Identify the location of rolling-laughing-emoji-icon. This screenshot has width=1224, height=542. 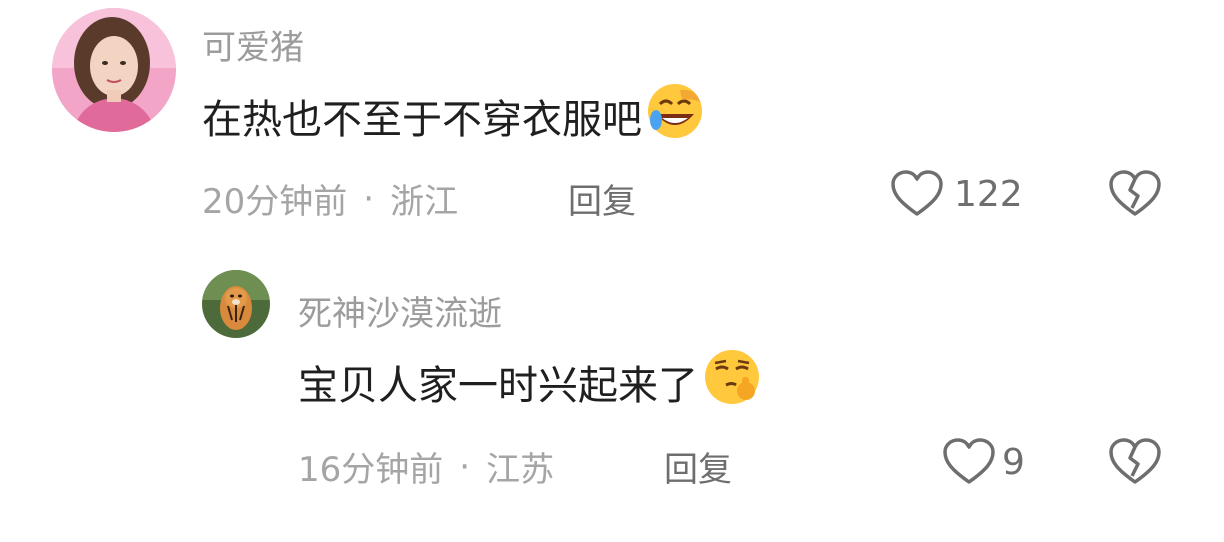
(675, 116).